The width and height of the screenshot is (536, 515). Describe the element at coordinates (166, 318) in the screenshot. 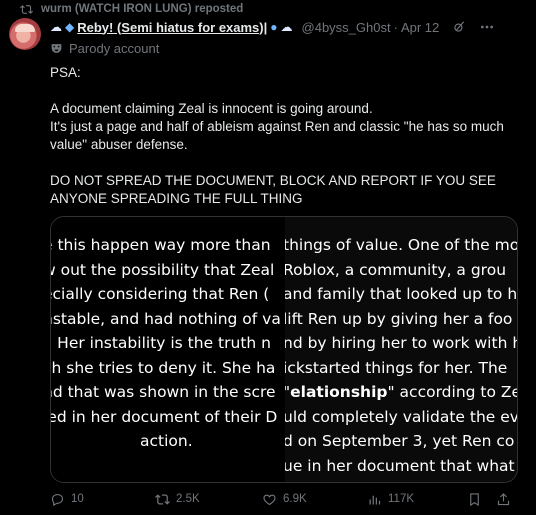

I see `document-line: nstable, and had nothing of va` at that location.